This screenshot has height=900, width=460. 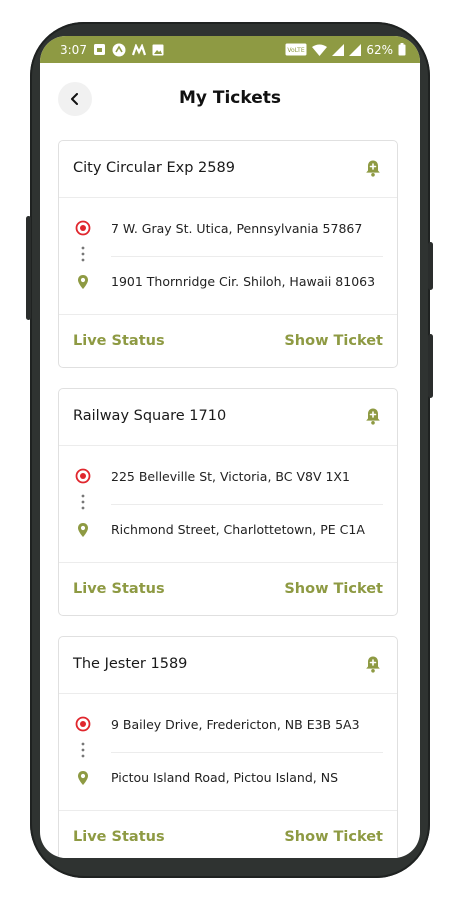 I want to click on battery-icon, so click(x=402, y=49).